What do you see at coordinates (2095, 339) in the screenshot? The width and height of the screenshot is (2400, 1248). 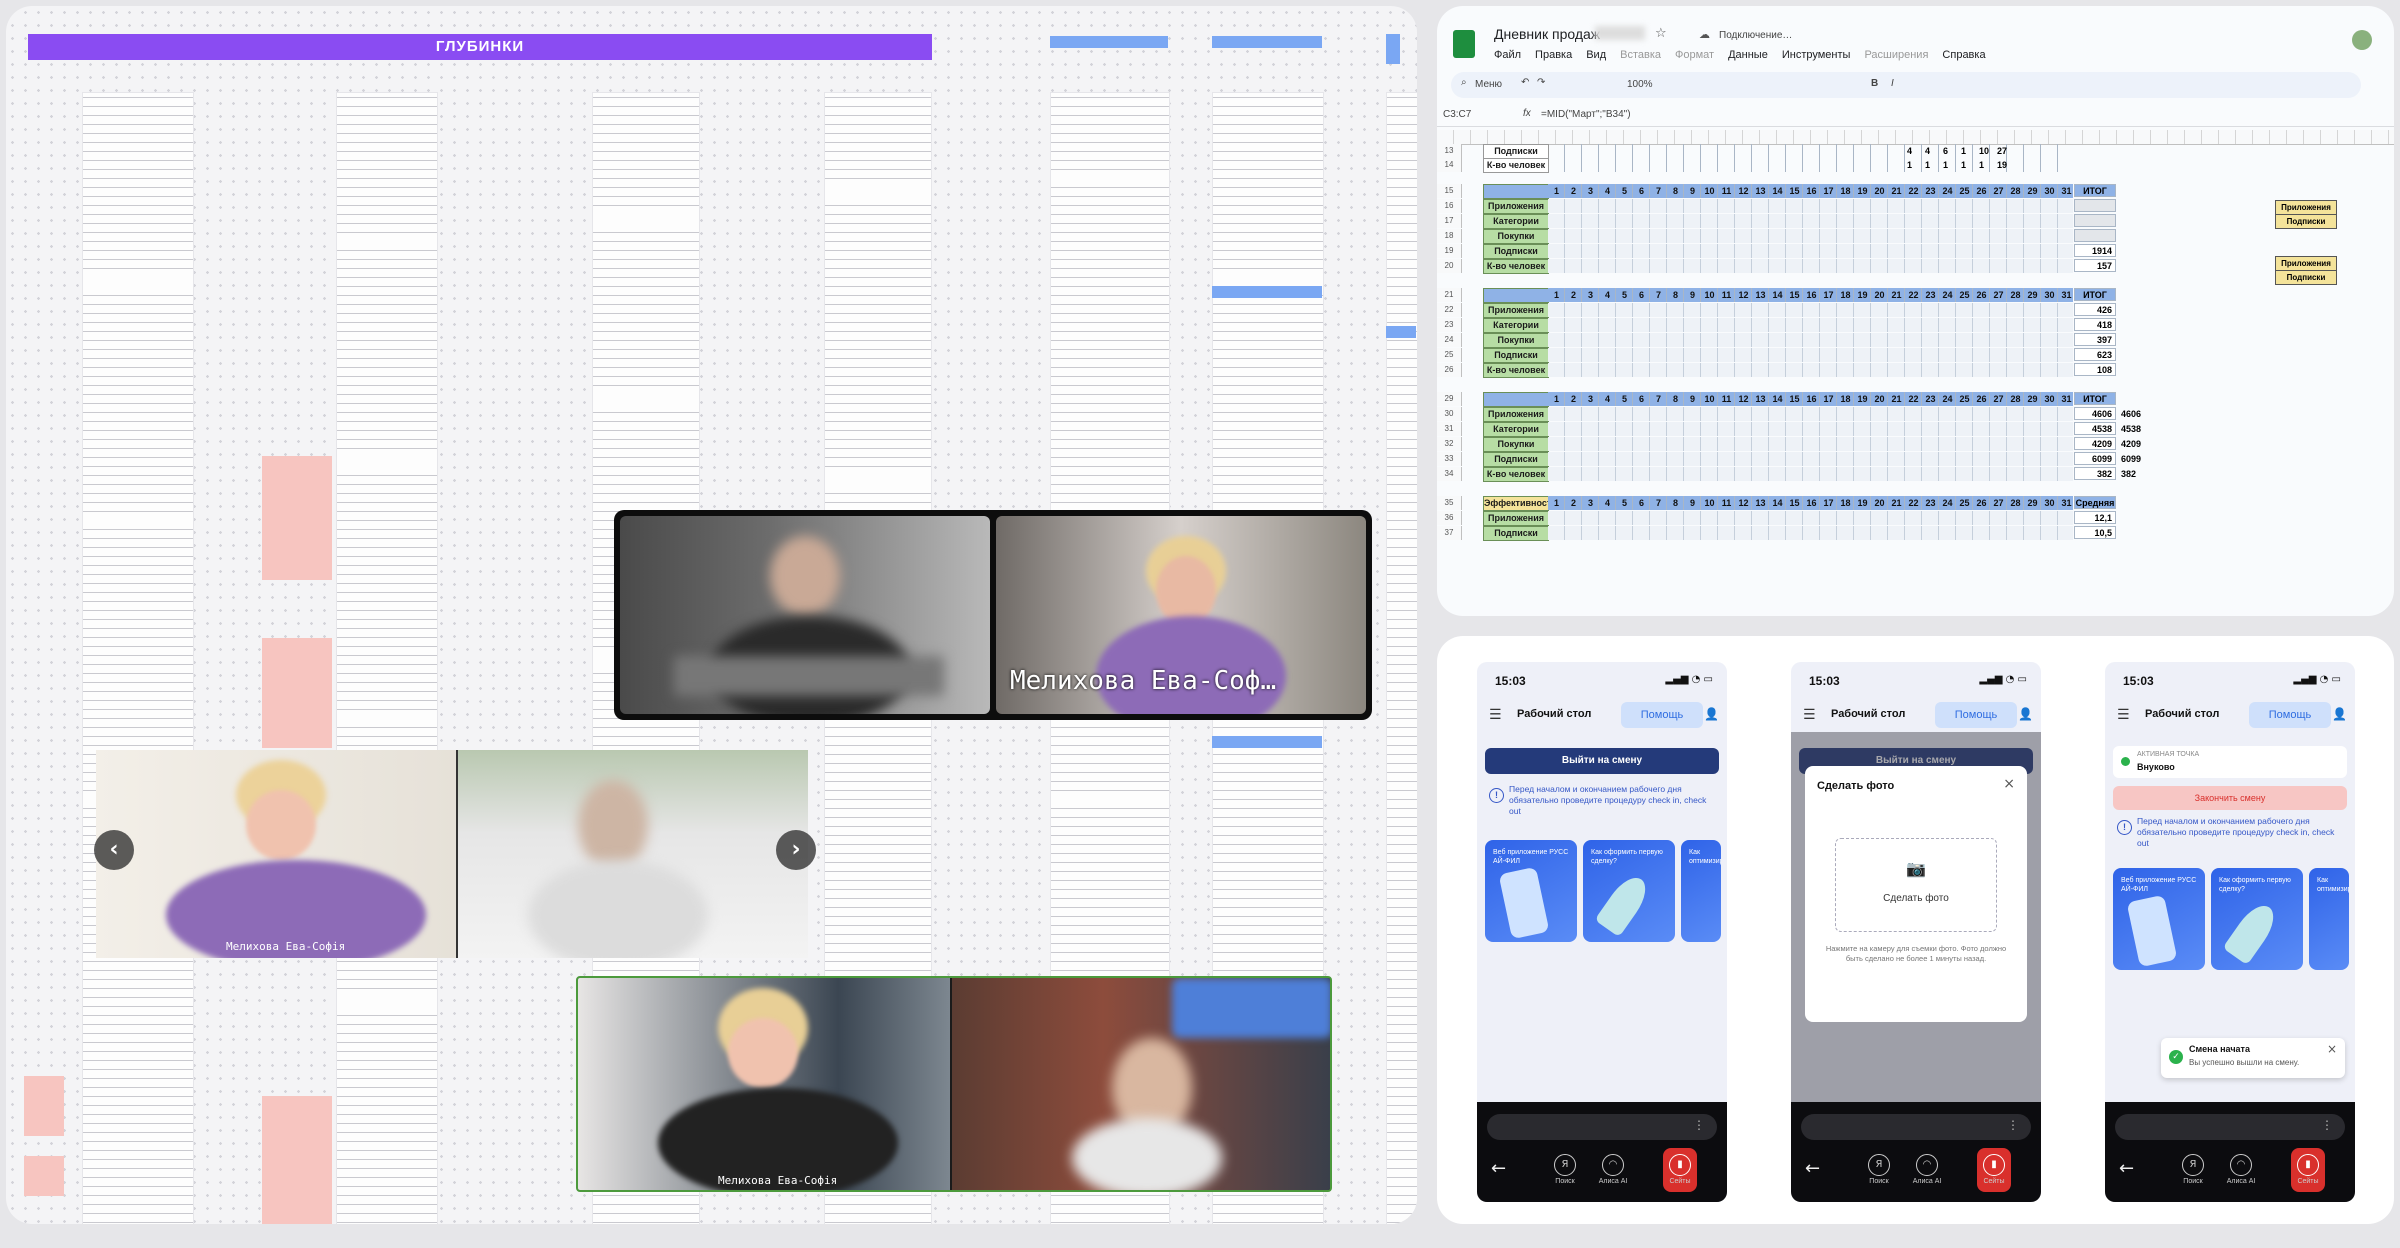 I see `total-cell: 397` at bounding box center [2095, 339].